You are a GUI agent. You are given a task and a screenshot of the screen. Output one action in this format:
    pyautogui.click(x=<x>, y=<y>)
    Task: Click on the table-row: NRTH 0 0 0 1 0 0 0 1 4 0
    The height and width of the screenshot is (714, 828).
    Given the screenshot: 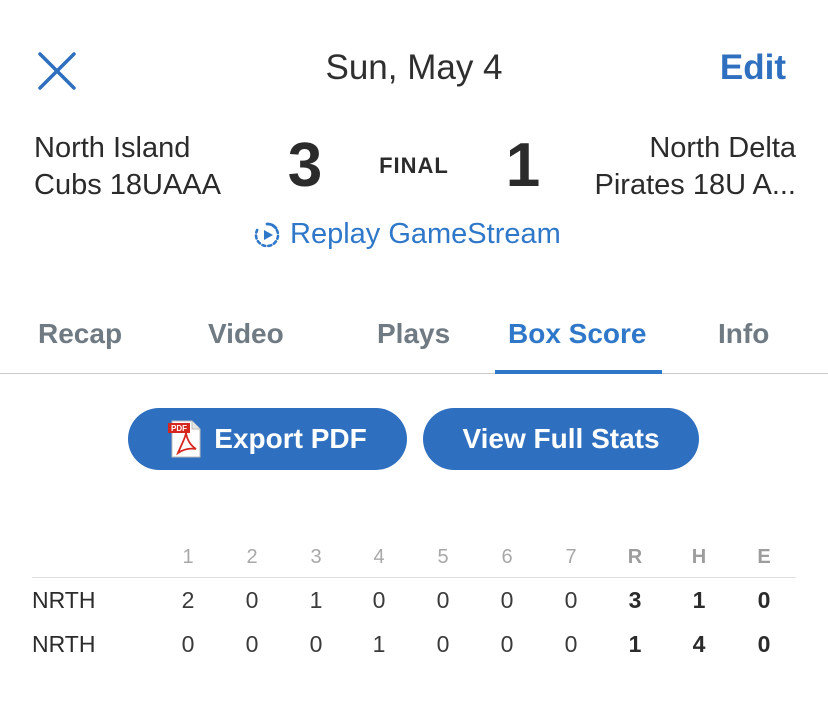 What is the action you would take?
    pyautogui.click(x=414, y=644)
    